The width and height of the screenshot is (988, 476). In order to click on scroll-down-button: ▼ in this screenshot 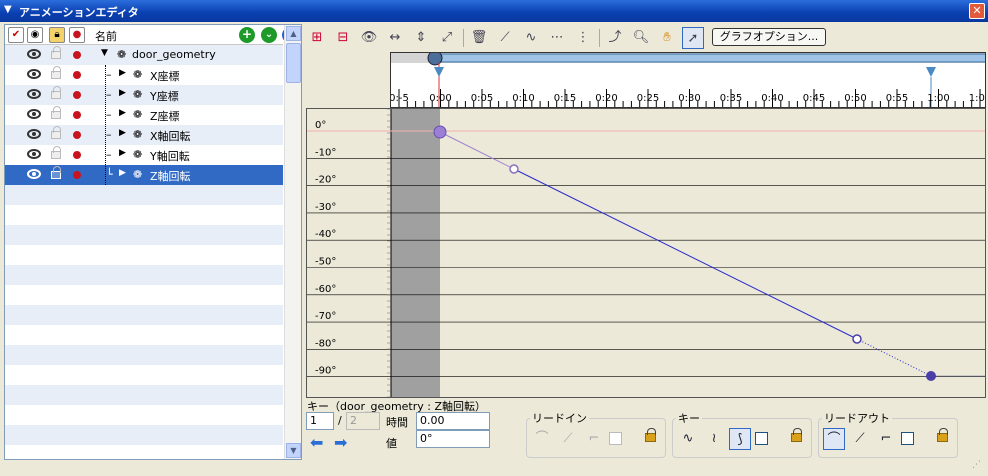, I will do `click(293, 450)`.